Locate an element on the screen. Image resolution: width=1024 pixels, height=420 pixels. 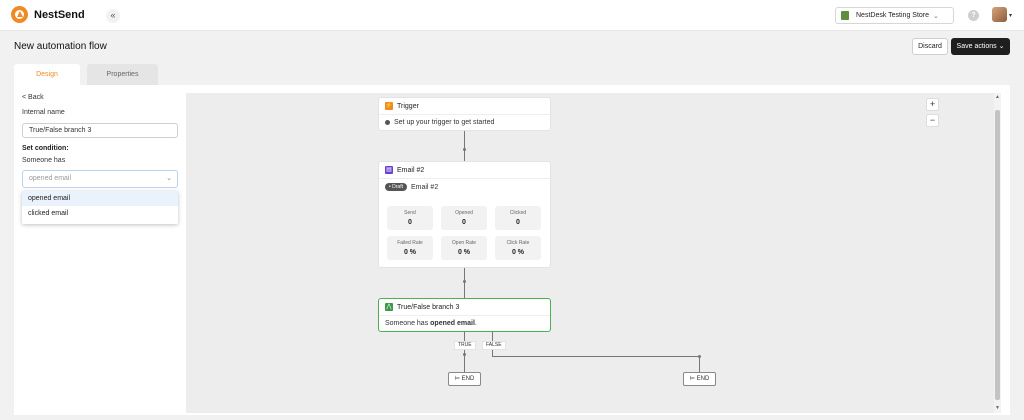
lightning-icon: ⚡ is located at coordinates (389, 106).